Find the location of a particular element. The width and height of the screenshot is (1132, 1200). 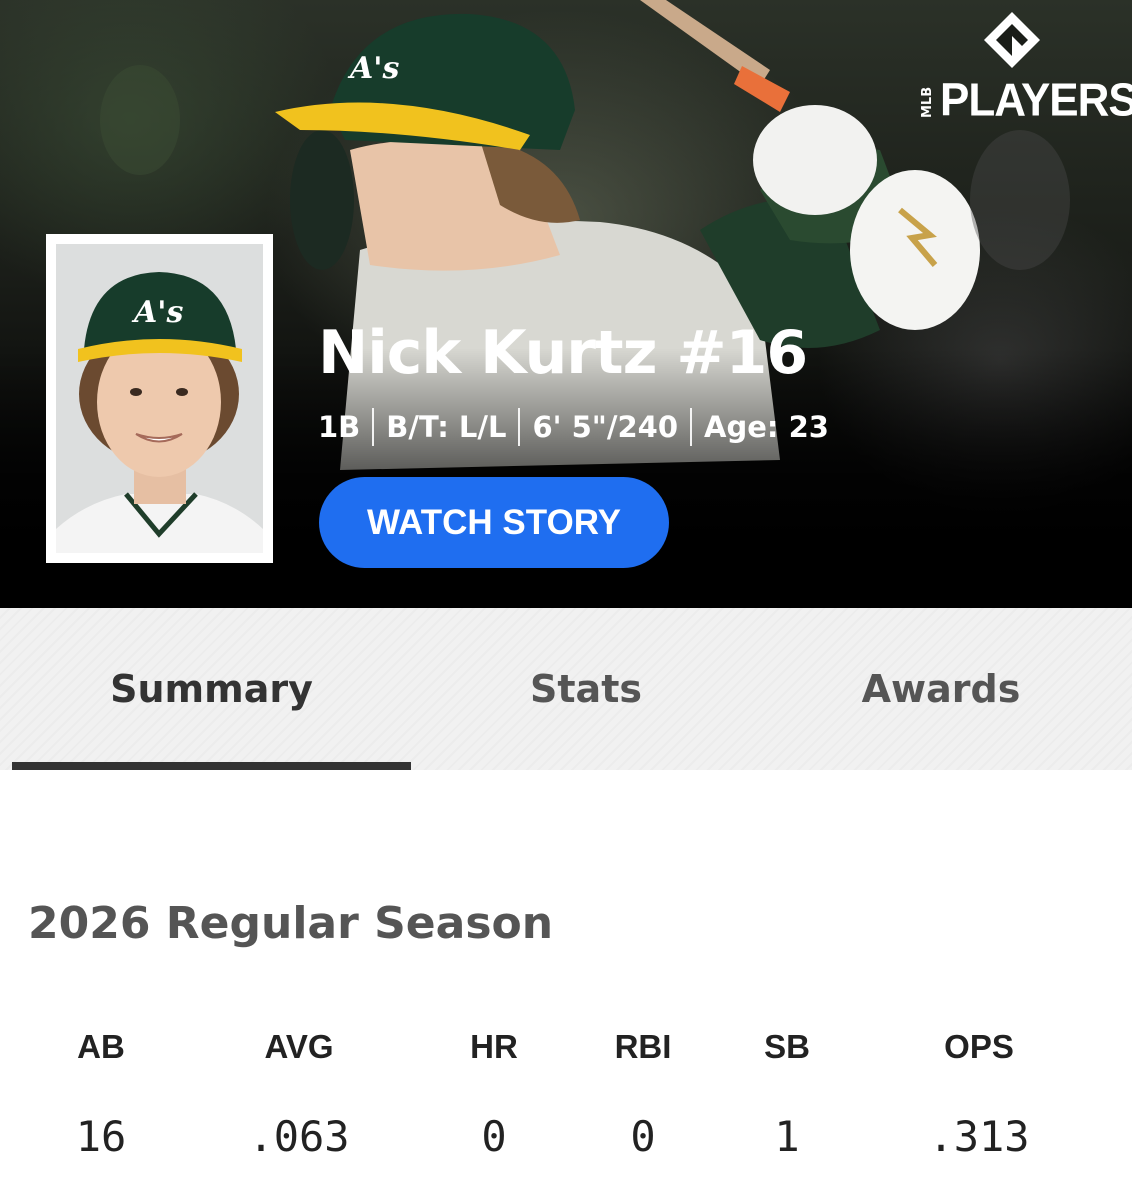

players-diamond-icon is located at coordinates (1012, 40).